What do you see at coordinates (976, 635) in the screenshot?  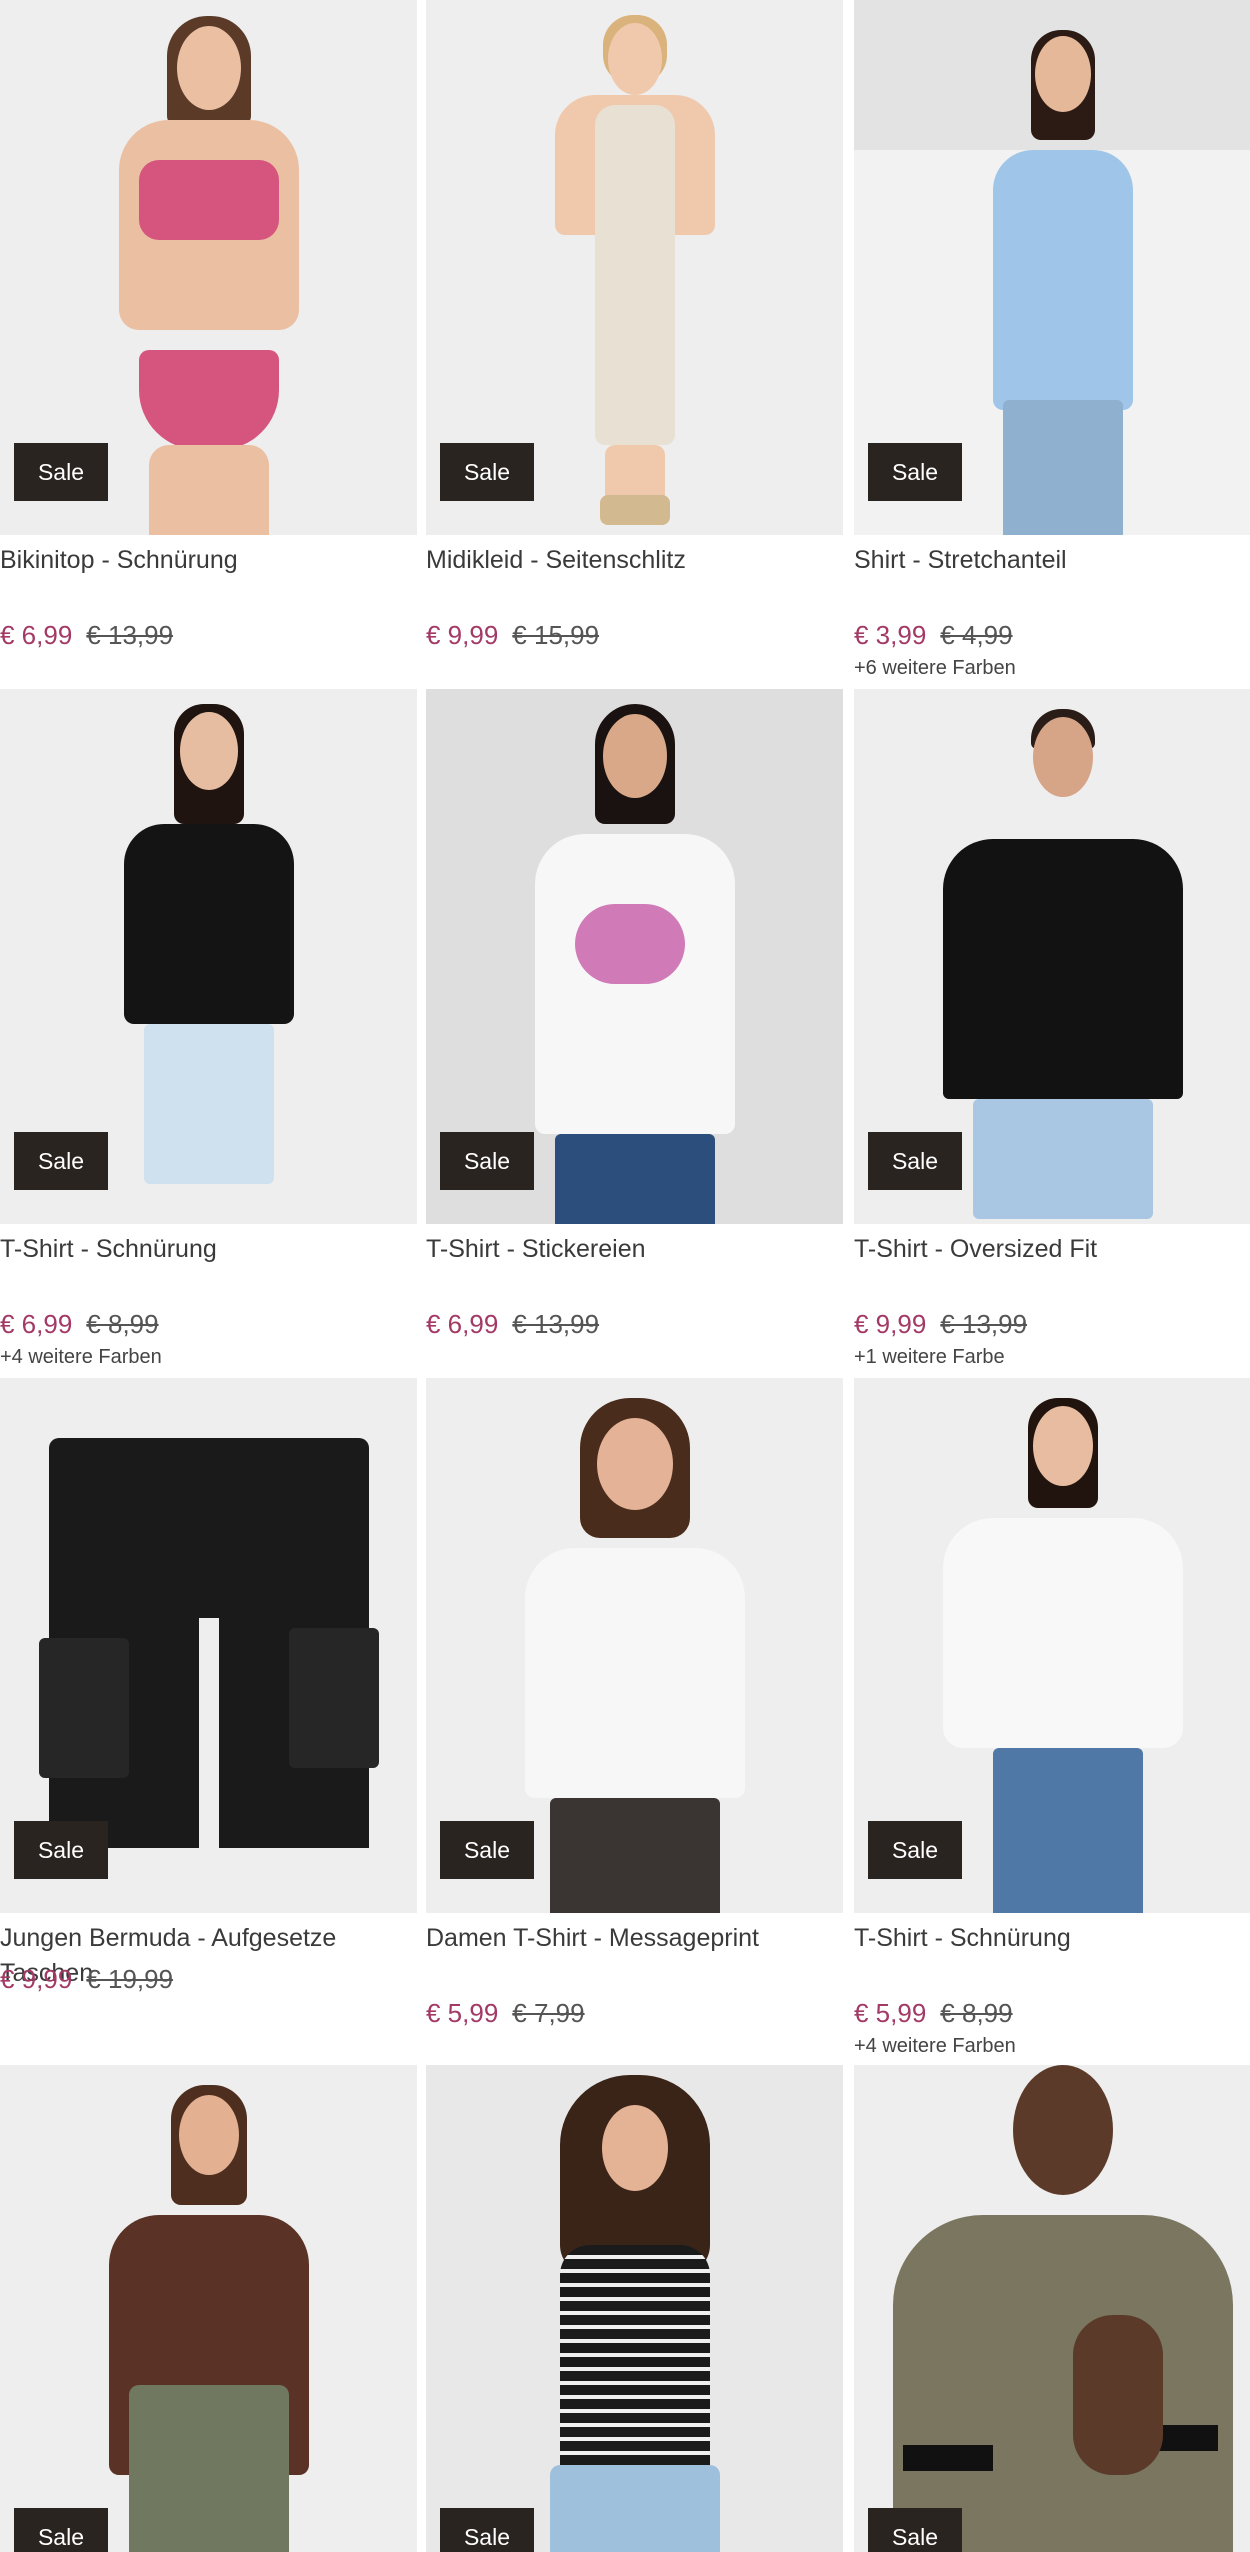 I see `original-price: € 4,99` at bounding box center [976, 635].